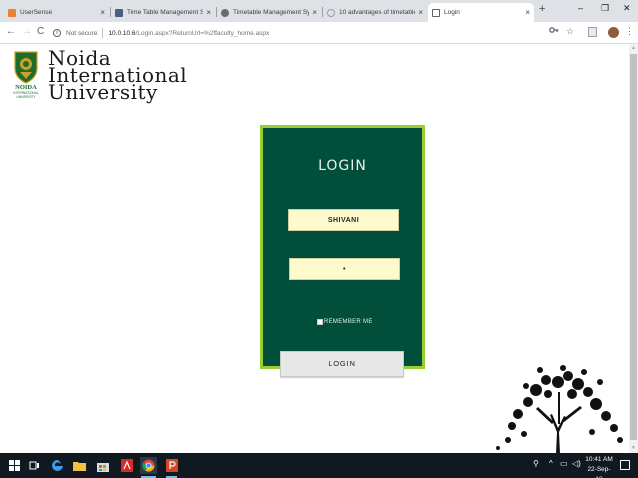 The image size is (638, 478). I want to click on globe-favicon-icon, so click(225, 12).